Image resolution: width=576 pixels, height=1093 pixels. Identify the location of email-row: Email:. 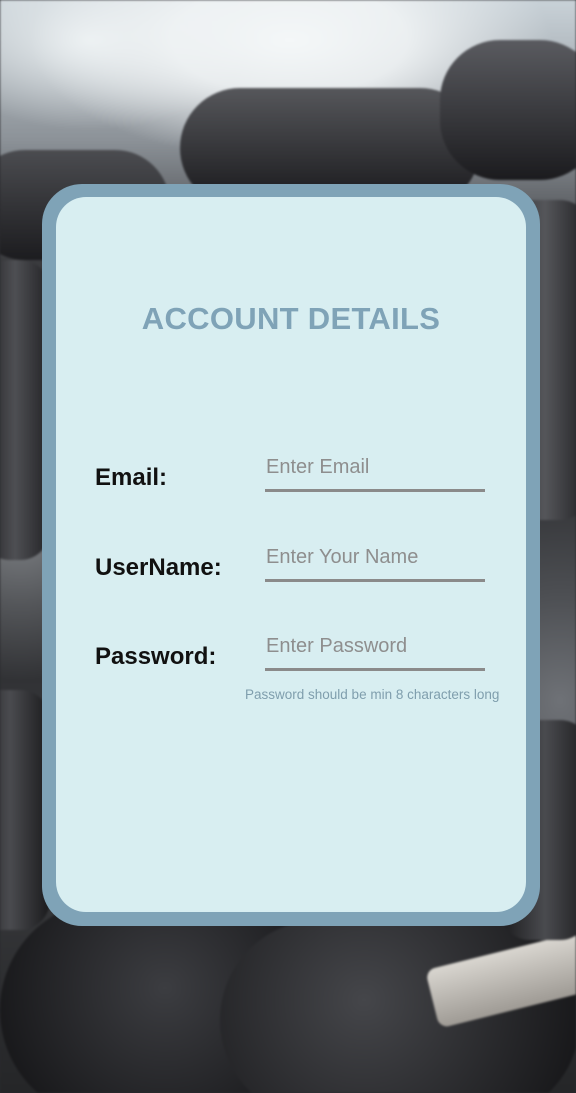
(291, 482).